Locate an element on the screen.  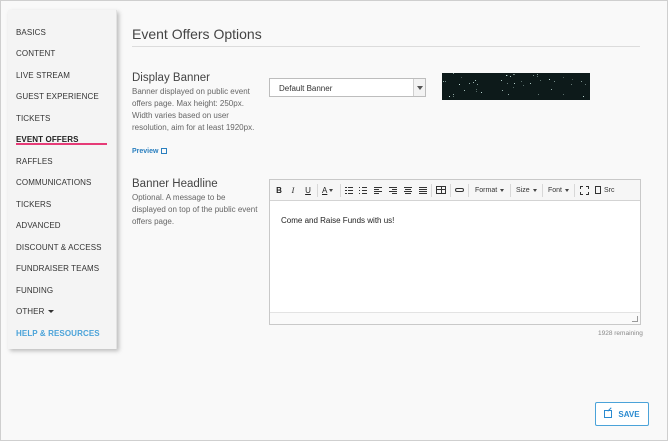
source-label: Src is located at coordinates (609, 190).